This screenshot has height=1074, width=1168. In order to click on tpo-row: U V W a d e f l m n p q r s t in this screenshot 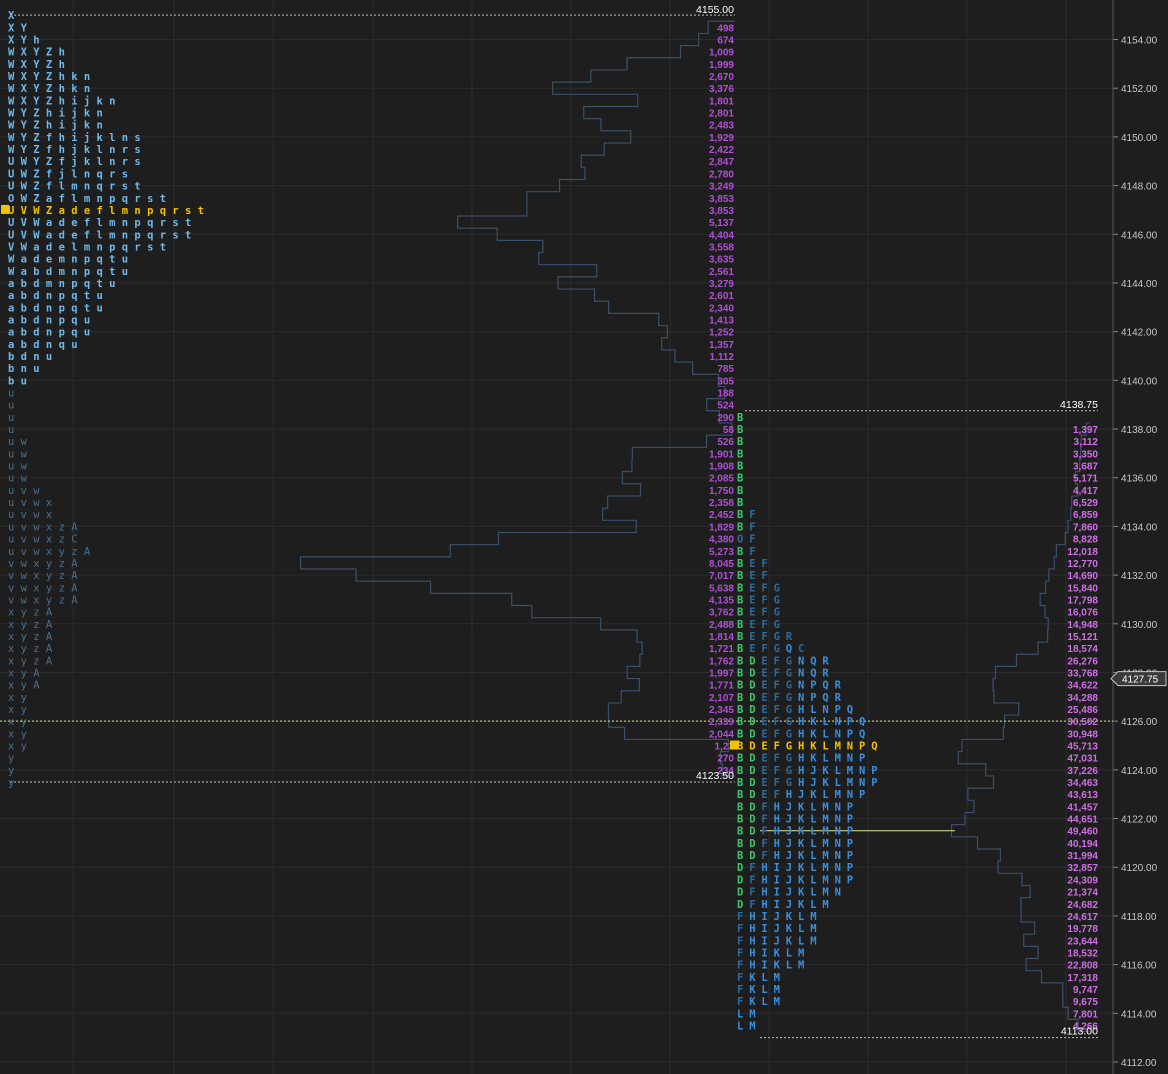, I will do `click(99, 223)`.